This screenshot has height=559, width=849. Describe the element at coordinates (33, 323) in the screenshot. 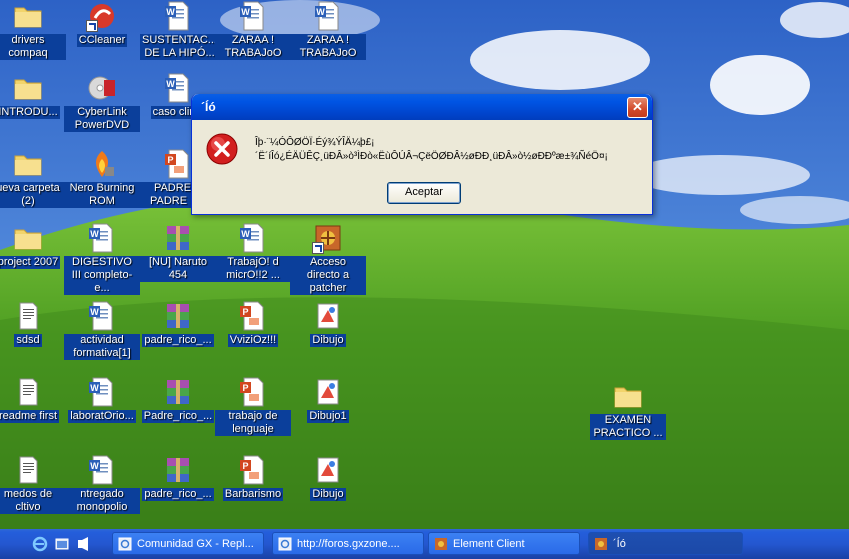

I see `desktop-icon: sdsd` at that location.